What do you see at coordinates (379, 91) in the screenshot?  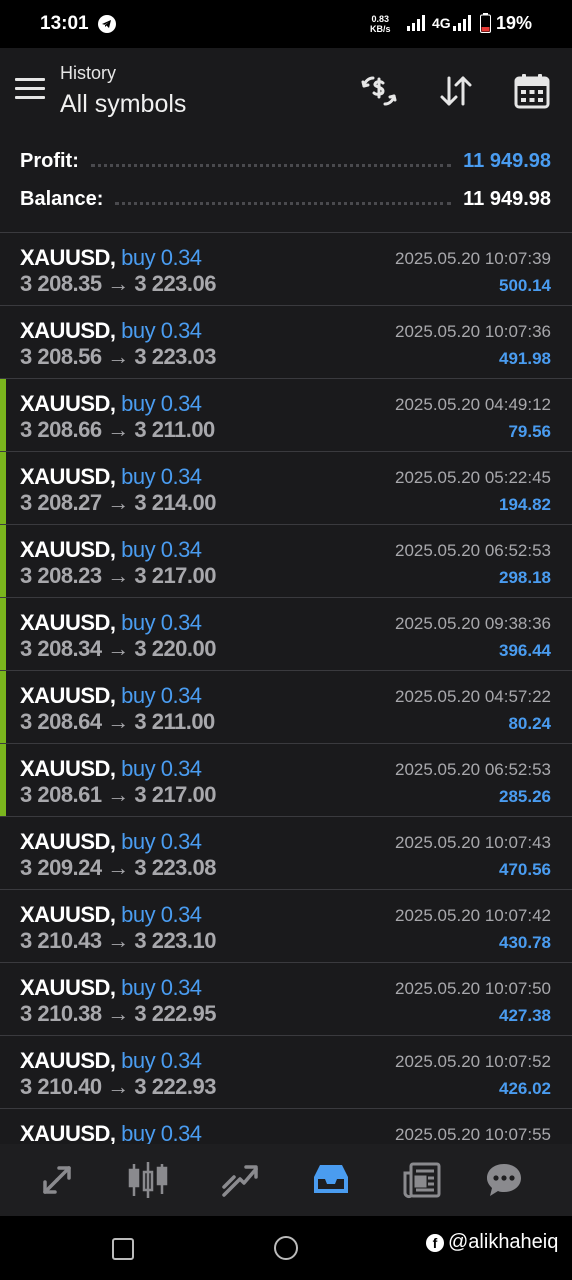 I see `currency-exchange-icon` at bounding box center [379, 91].